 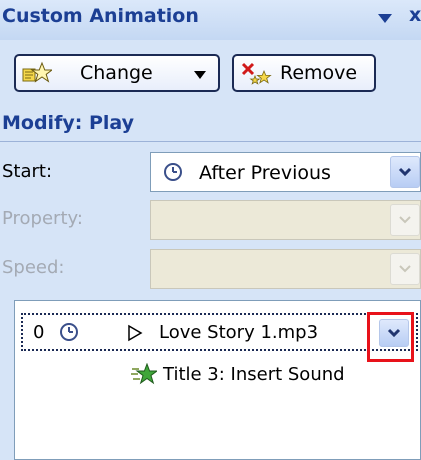 I want to click on pane-title: Custom Animation, so click(x=100, y=16).